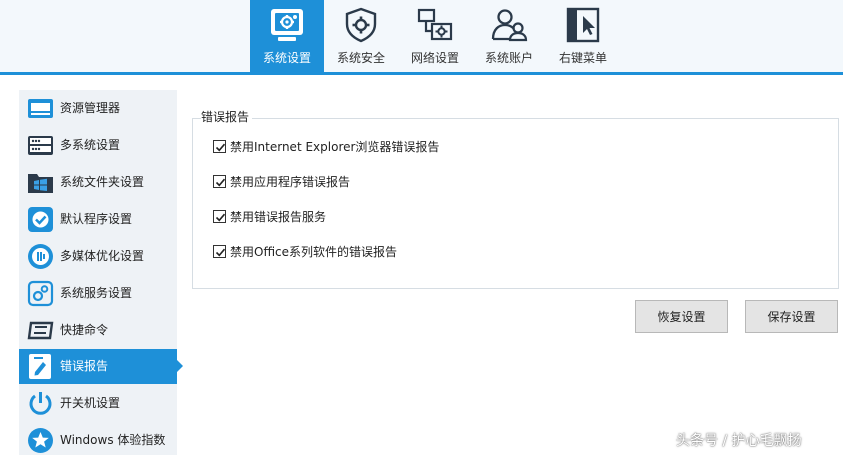 This screenshot has height=455, width=843. I want to click on tab-label: 系统安全, so click(360, 58).